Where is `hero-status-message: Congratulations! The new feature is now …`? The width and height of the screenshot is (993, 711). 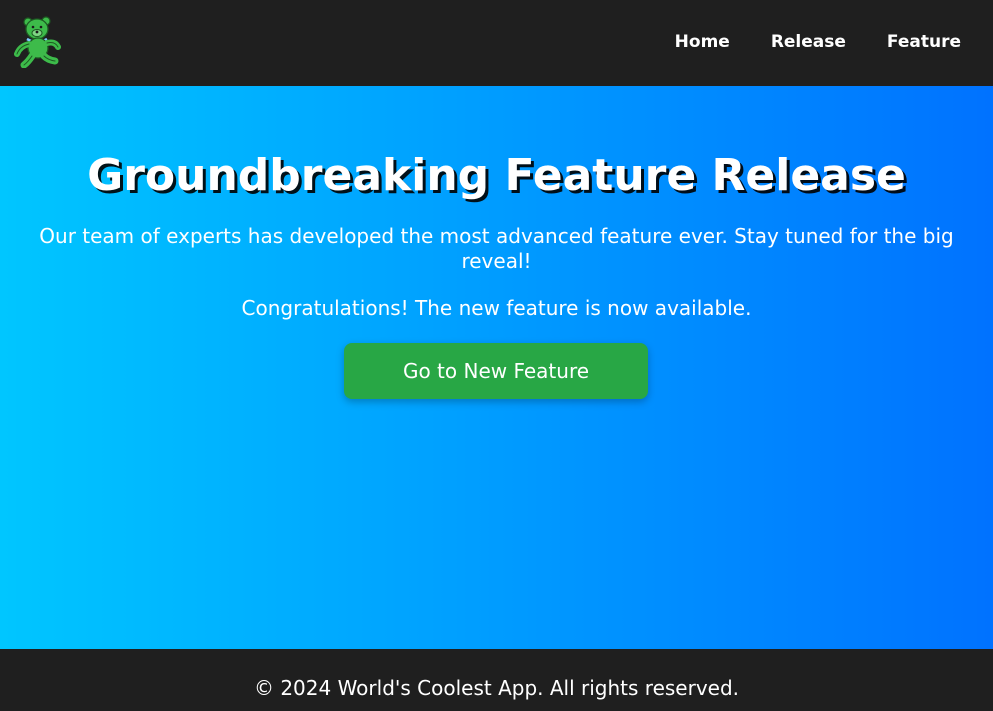 hero-status-message: Congratulations! The new feature is now … is located at coordinates (496, 308).